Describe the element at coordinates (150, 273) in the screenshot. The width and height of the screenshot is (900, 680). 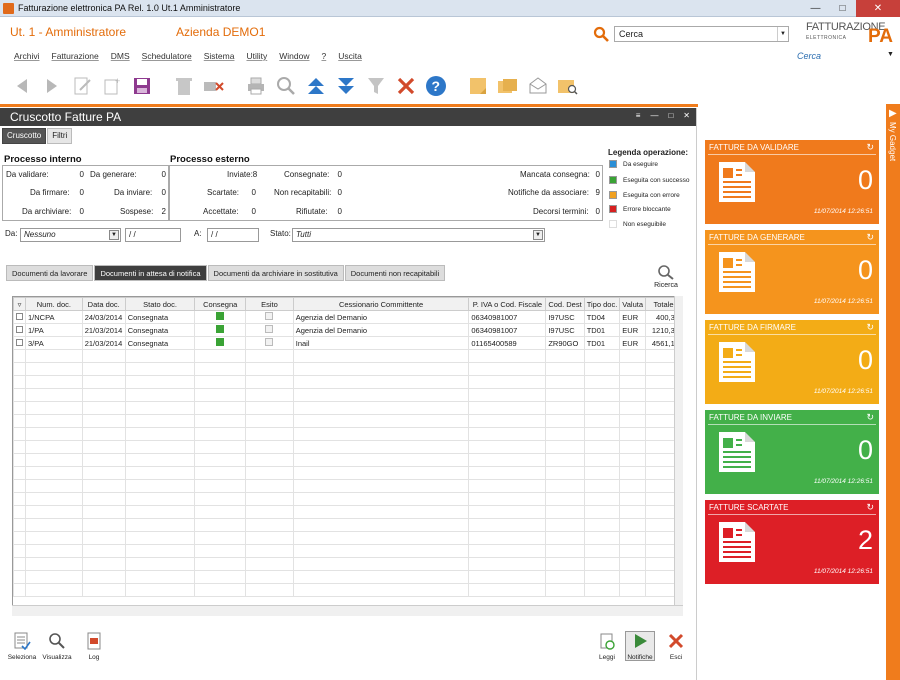
I see `tab-documenti-in-attesa: Documenti in attesa di notifica` at that location.